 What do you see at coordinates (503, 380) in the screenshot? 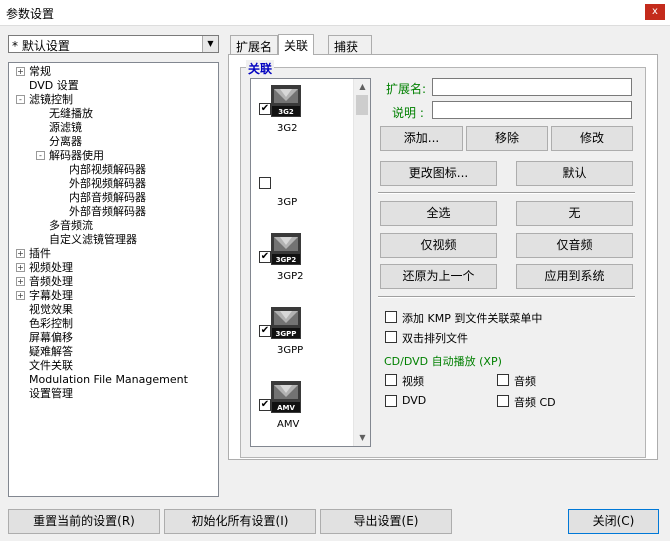
I see `autoplay-audio-checkbox` at bounding box center [503, 380].